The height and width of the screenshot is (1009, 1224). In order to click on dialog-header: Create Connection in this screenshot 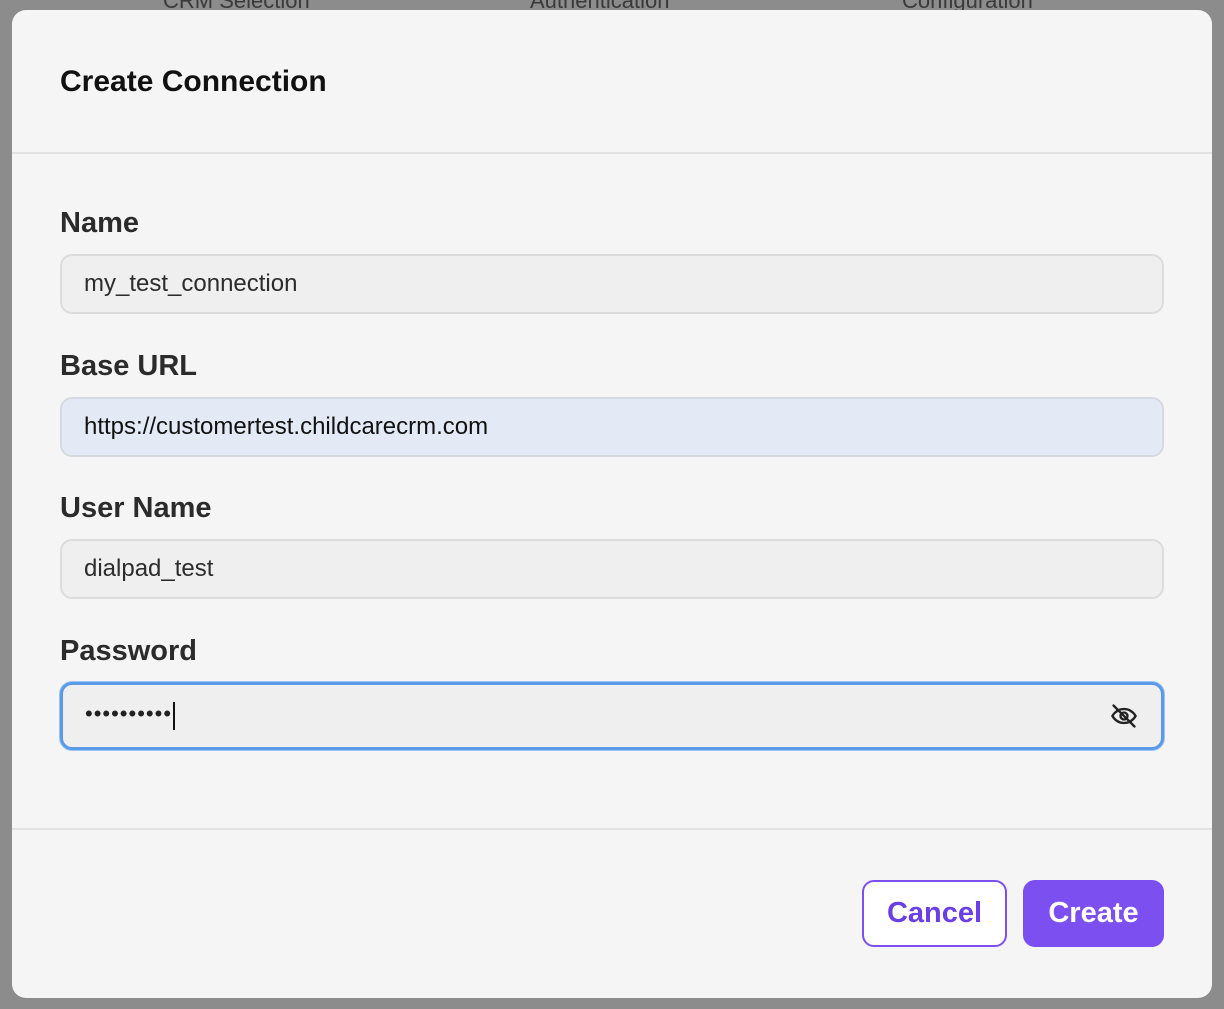, I will do `click(612, 82)`.